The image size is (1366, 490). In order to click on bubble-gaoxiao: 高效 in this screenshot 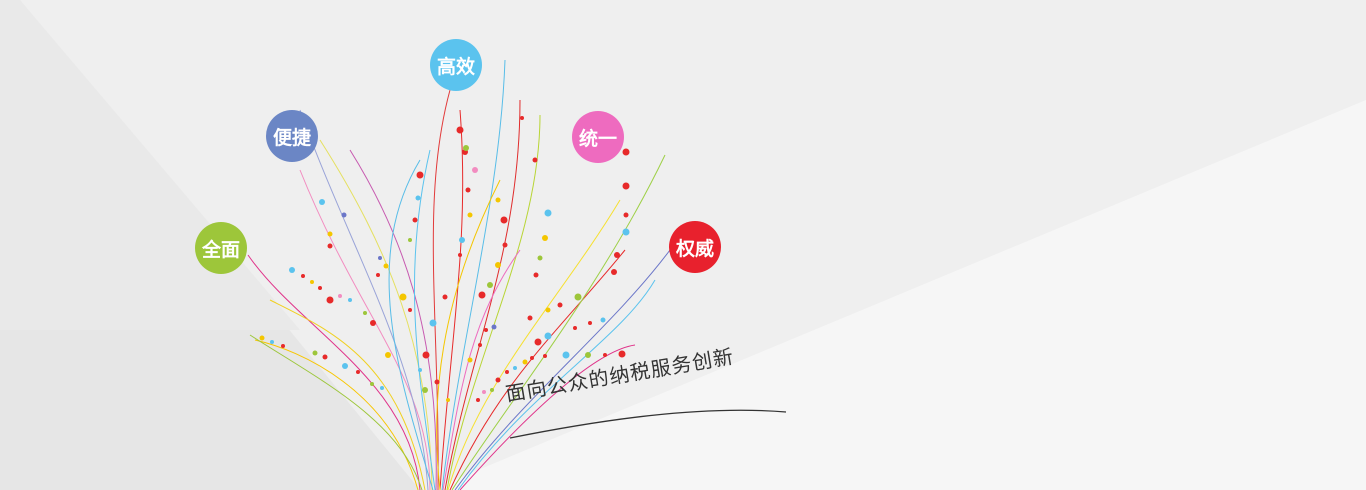, I will do `click(456, 65)`.